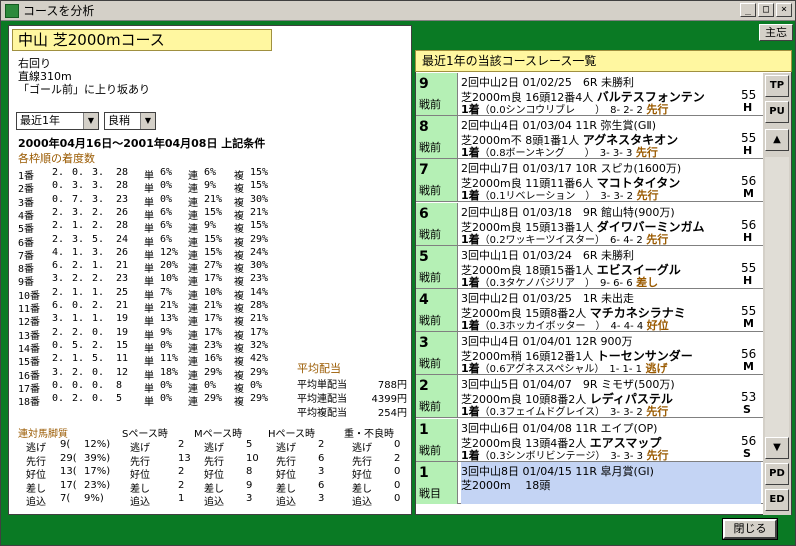 This screenshot has height=546, width=796. I want to click on period-select: 最近1年 ▼, so click(57, 121).